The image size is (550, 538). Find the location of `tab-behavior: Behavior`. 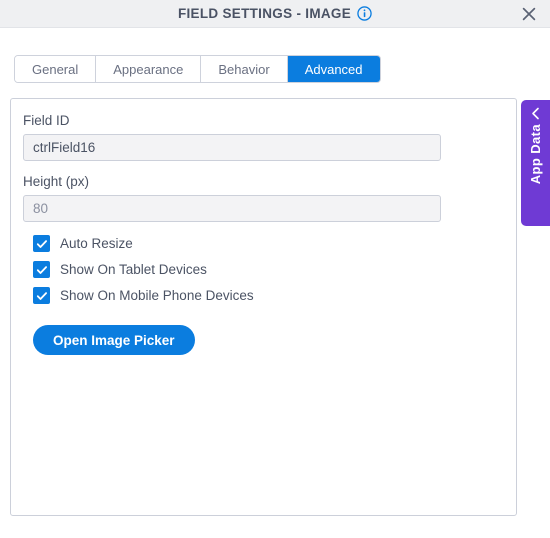

tab-behavior: Behavior is located at coordinates (244, 69).